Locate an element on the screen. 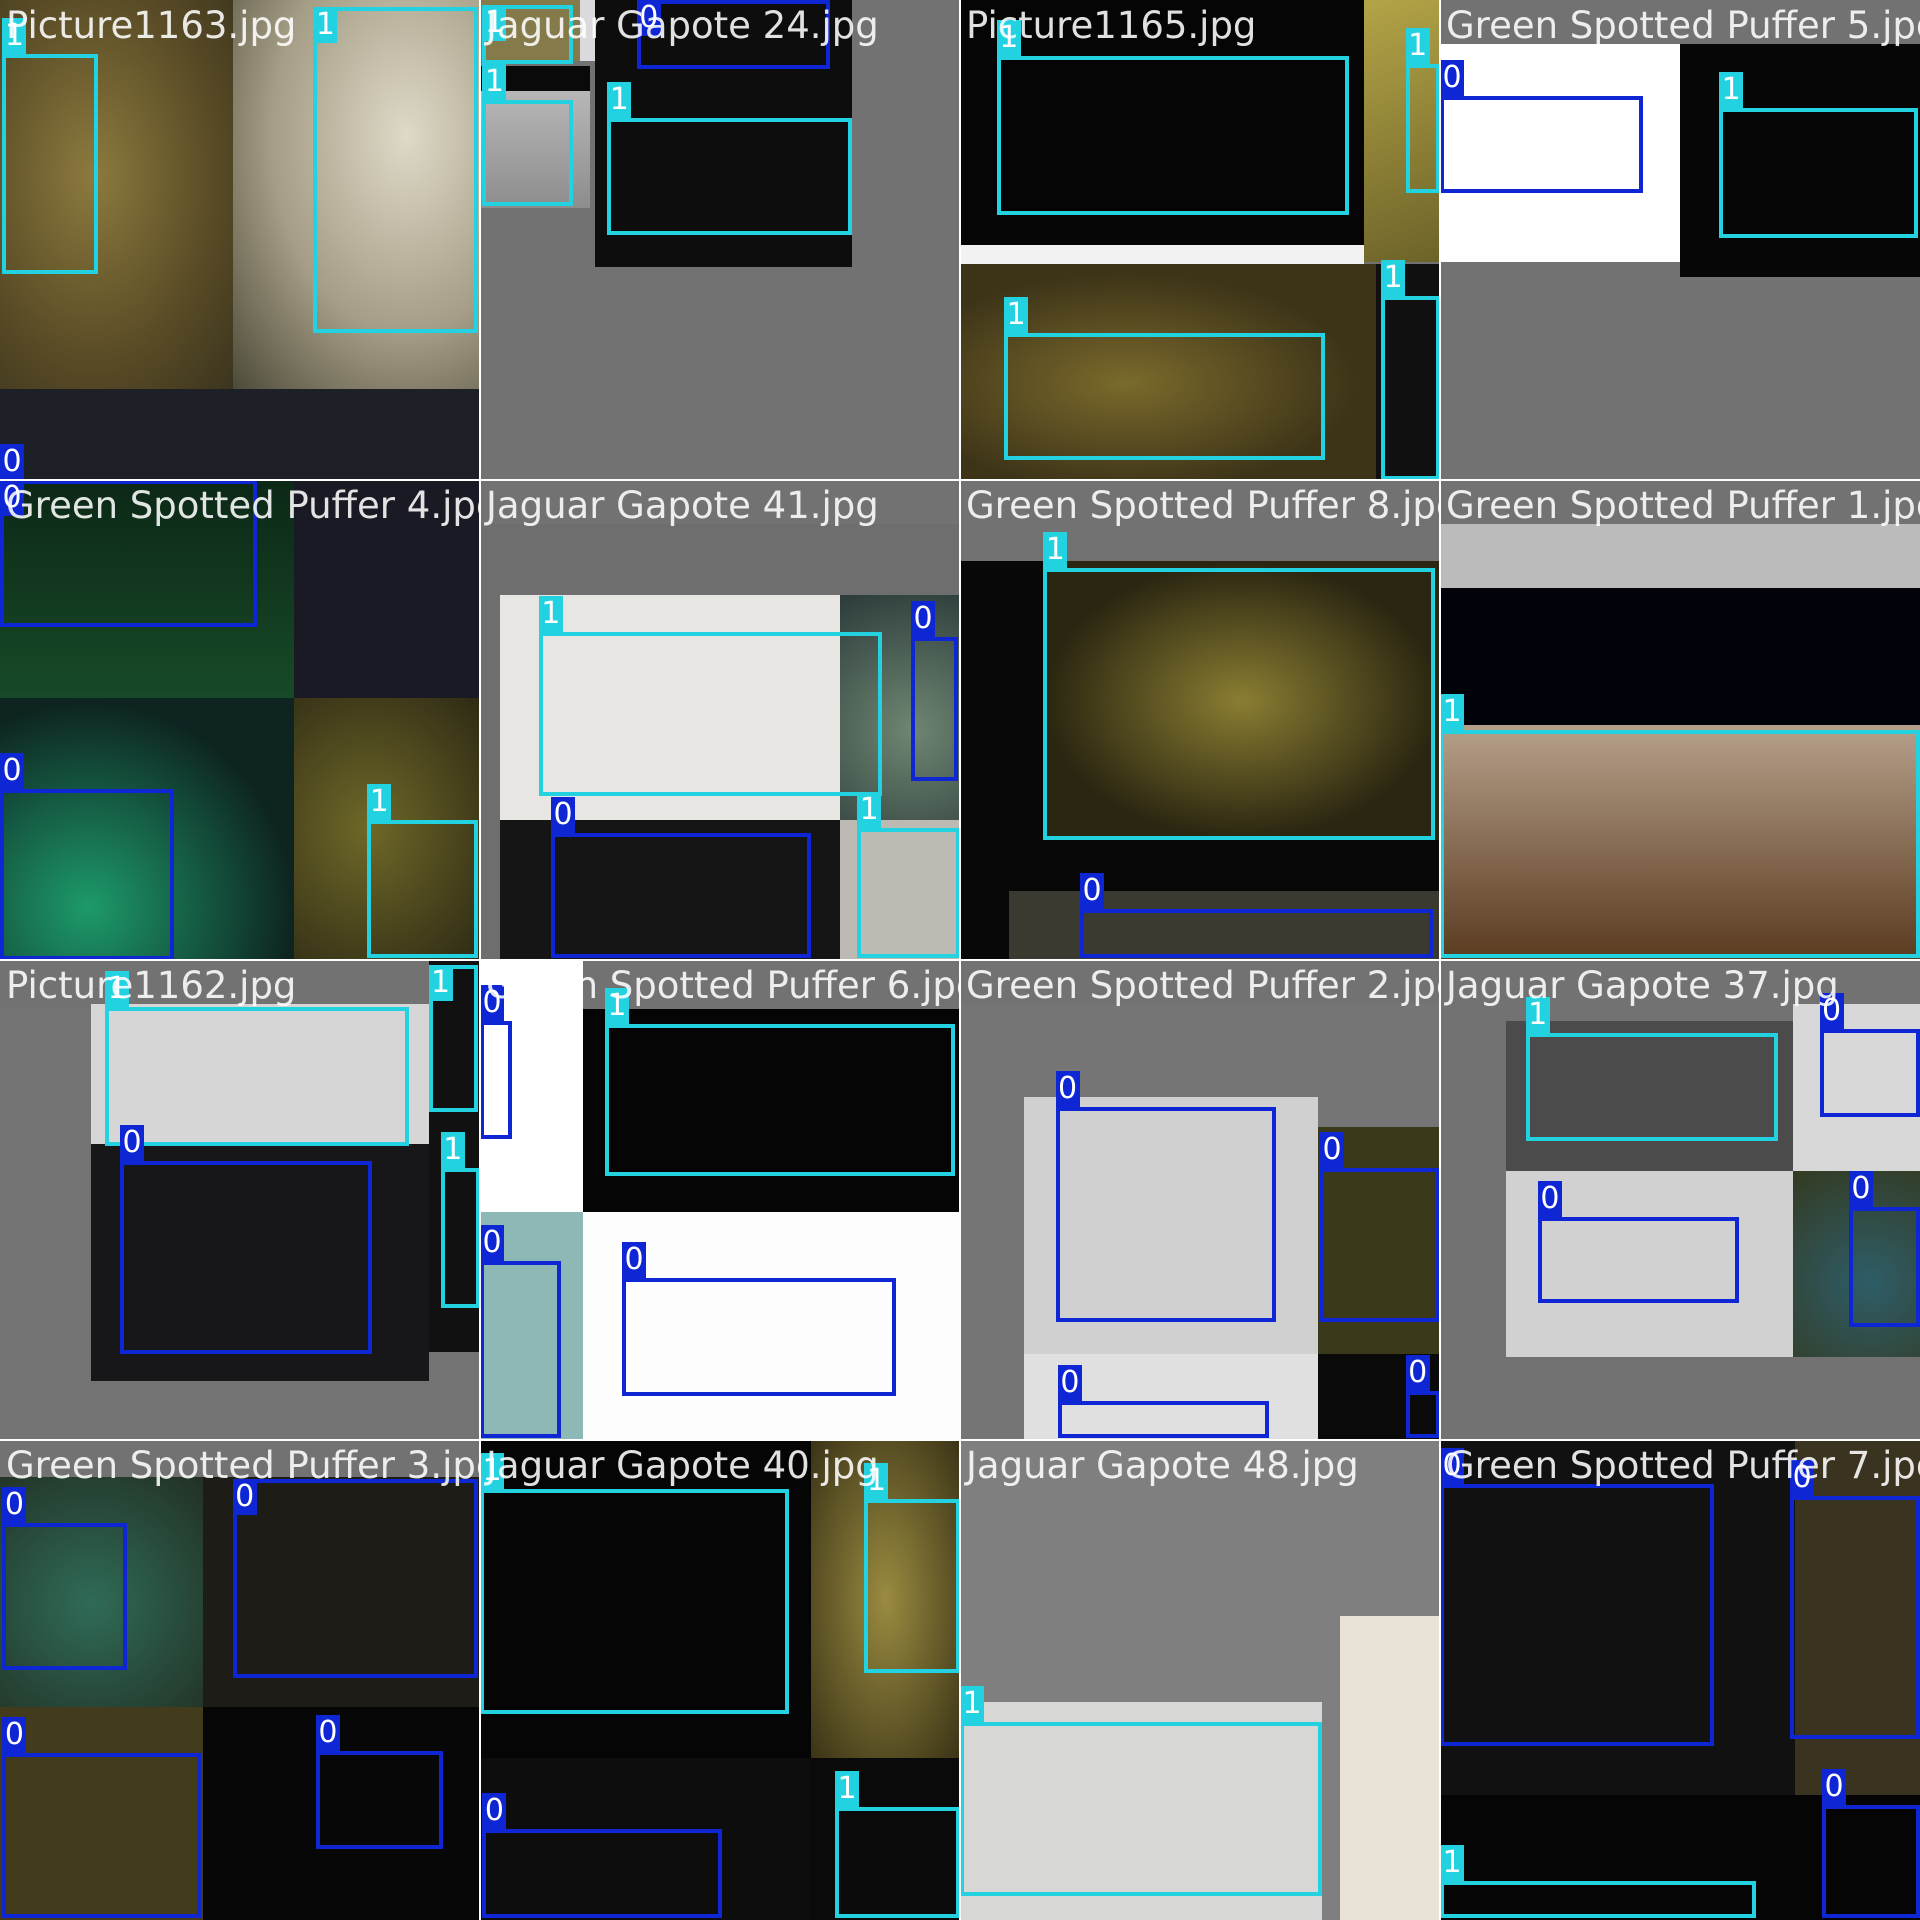 The image size is (1920, 1920). tile-filename: Jaguar Gapote 24.jpg is located at coordinates (682, 25).